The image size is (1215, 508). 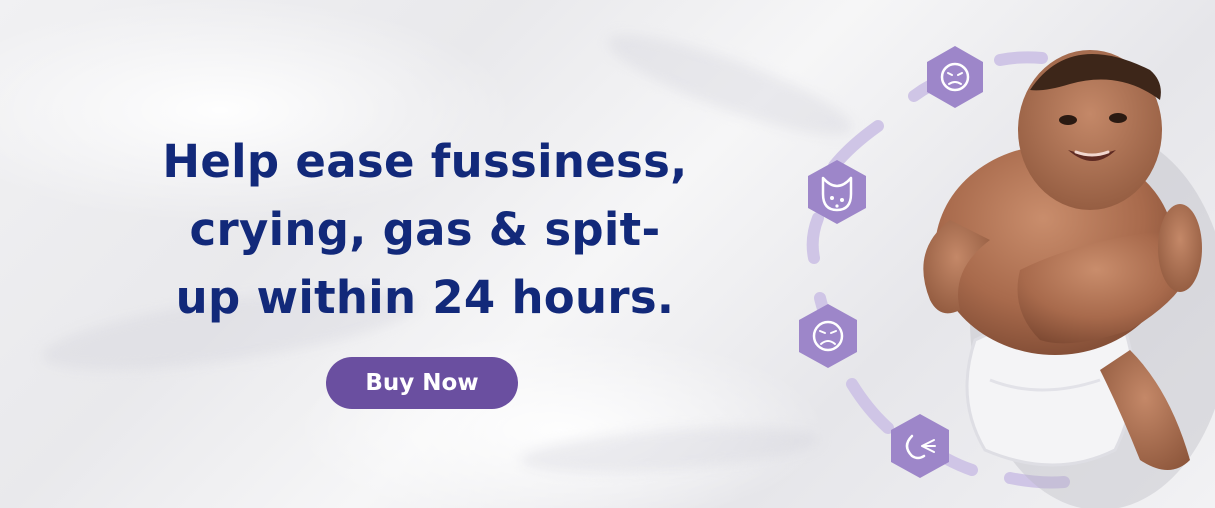 I want to click on crying-face-icon, so click(x=828, y=336).